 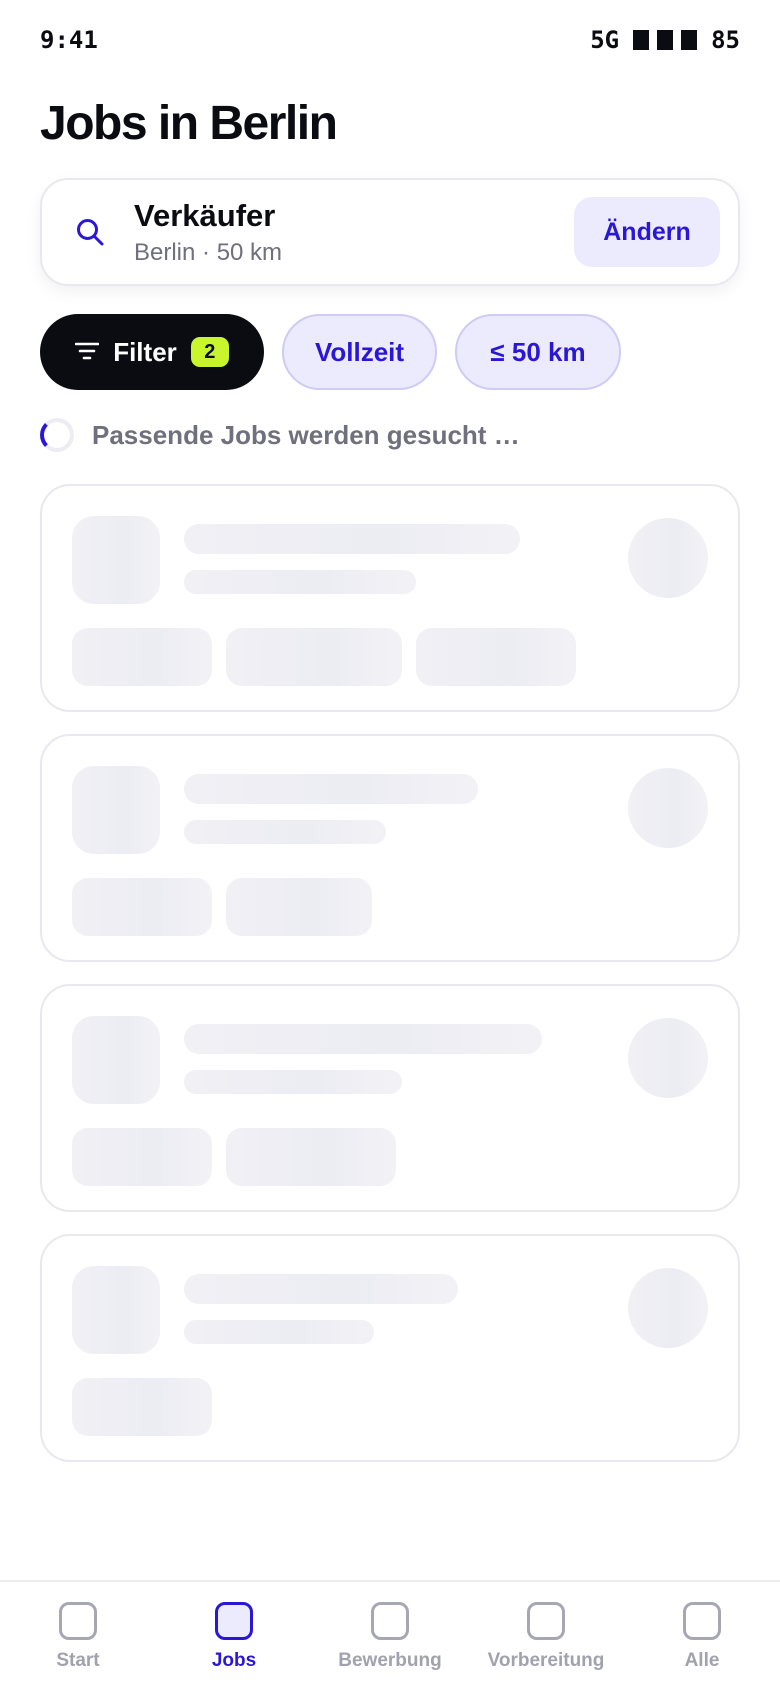 I want to click on spinner-icon, so click(x=57, y=435).